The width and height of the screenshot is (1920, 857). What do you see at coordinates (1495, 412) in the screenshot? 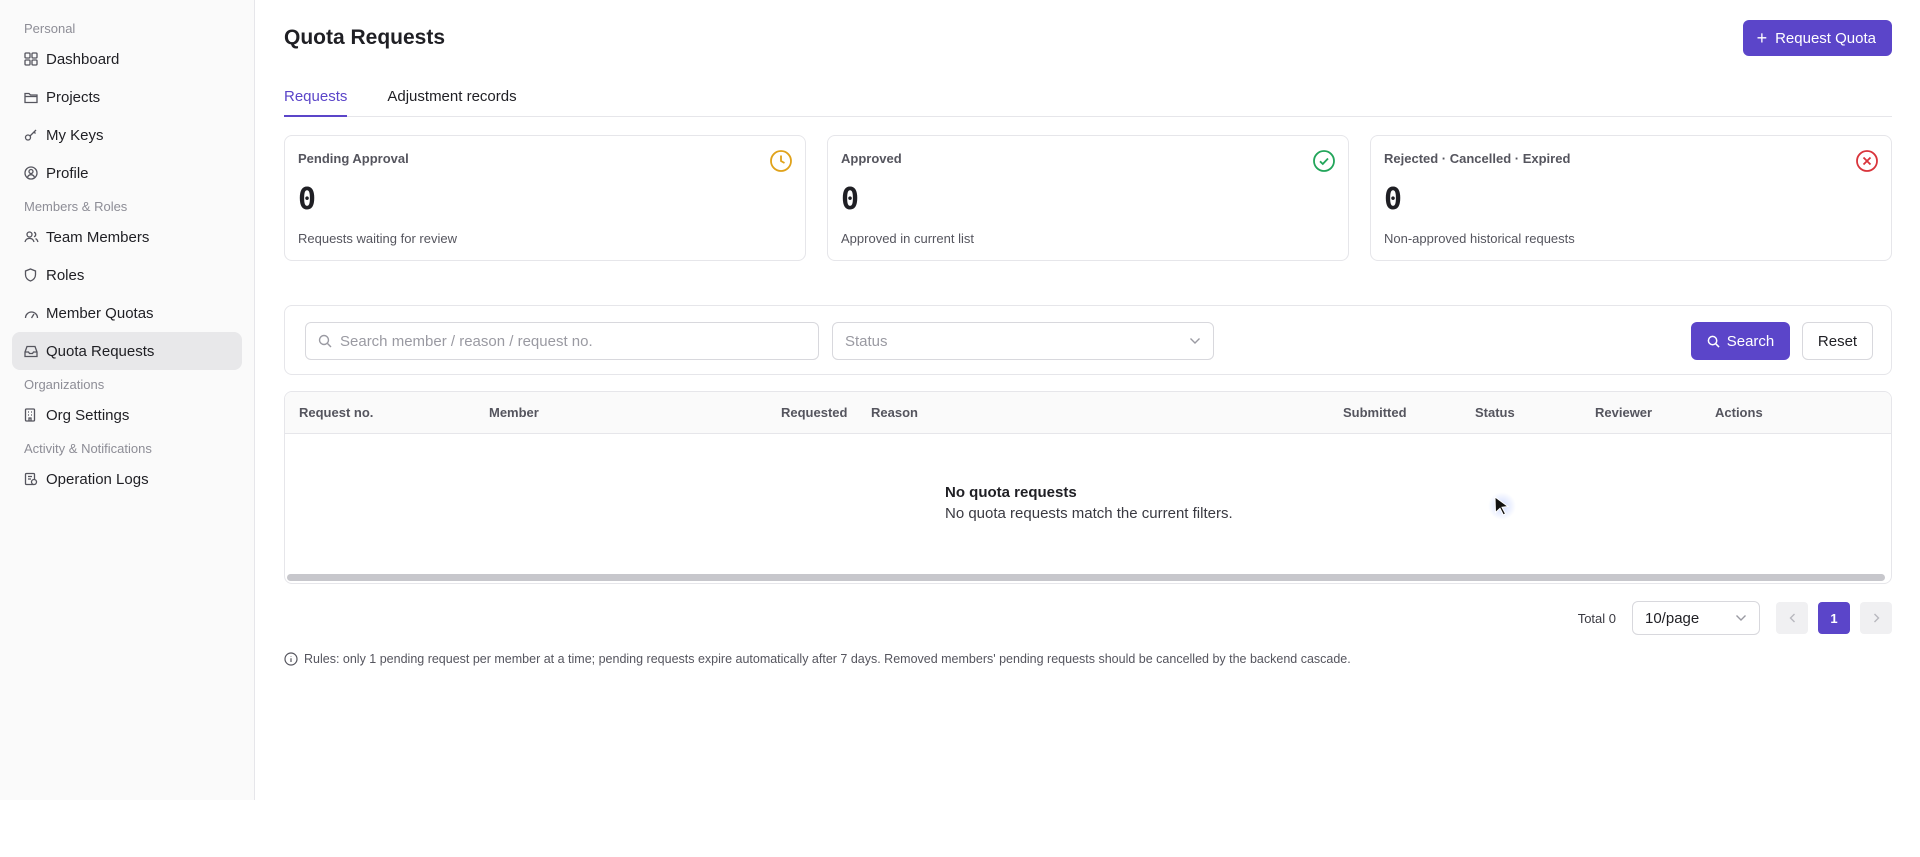
I see `column-status: Status` at bounding box center [1495, 412].